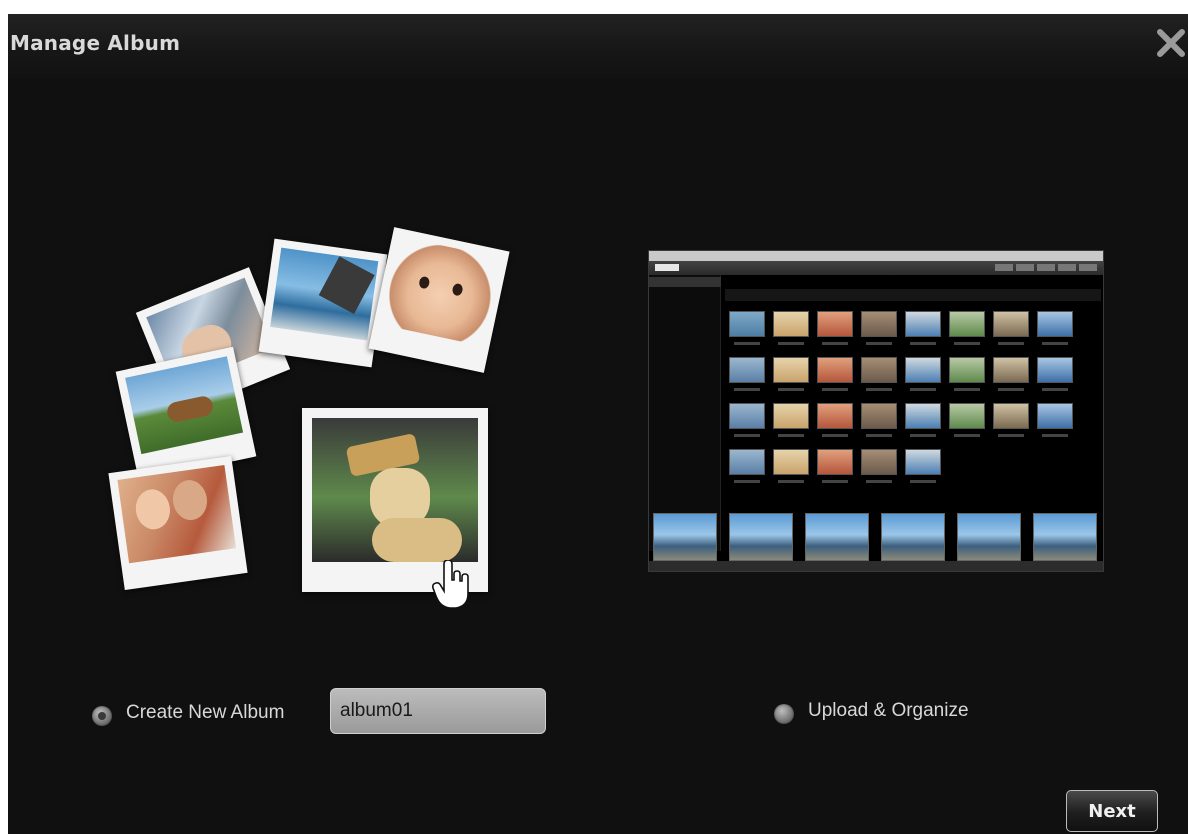 The width and height of the screenshot is (1188, 834). What do you see at coordinates (205, 713) in the screenshot?
I see `create-new-album-label: Create New Album` at bounding box center [205, 713].